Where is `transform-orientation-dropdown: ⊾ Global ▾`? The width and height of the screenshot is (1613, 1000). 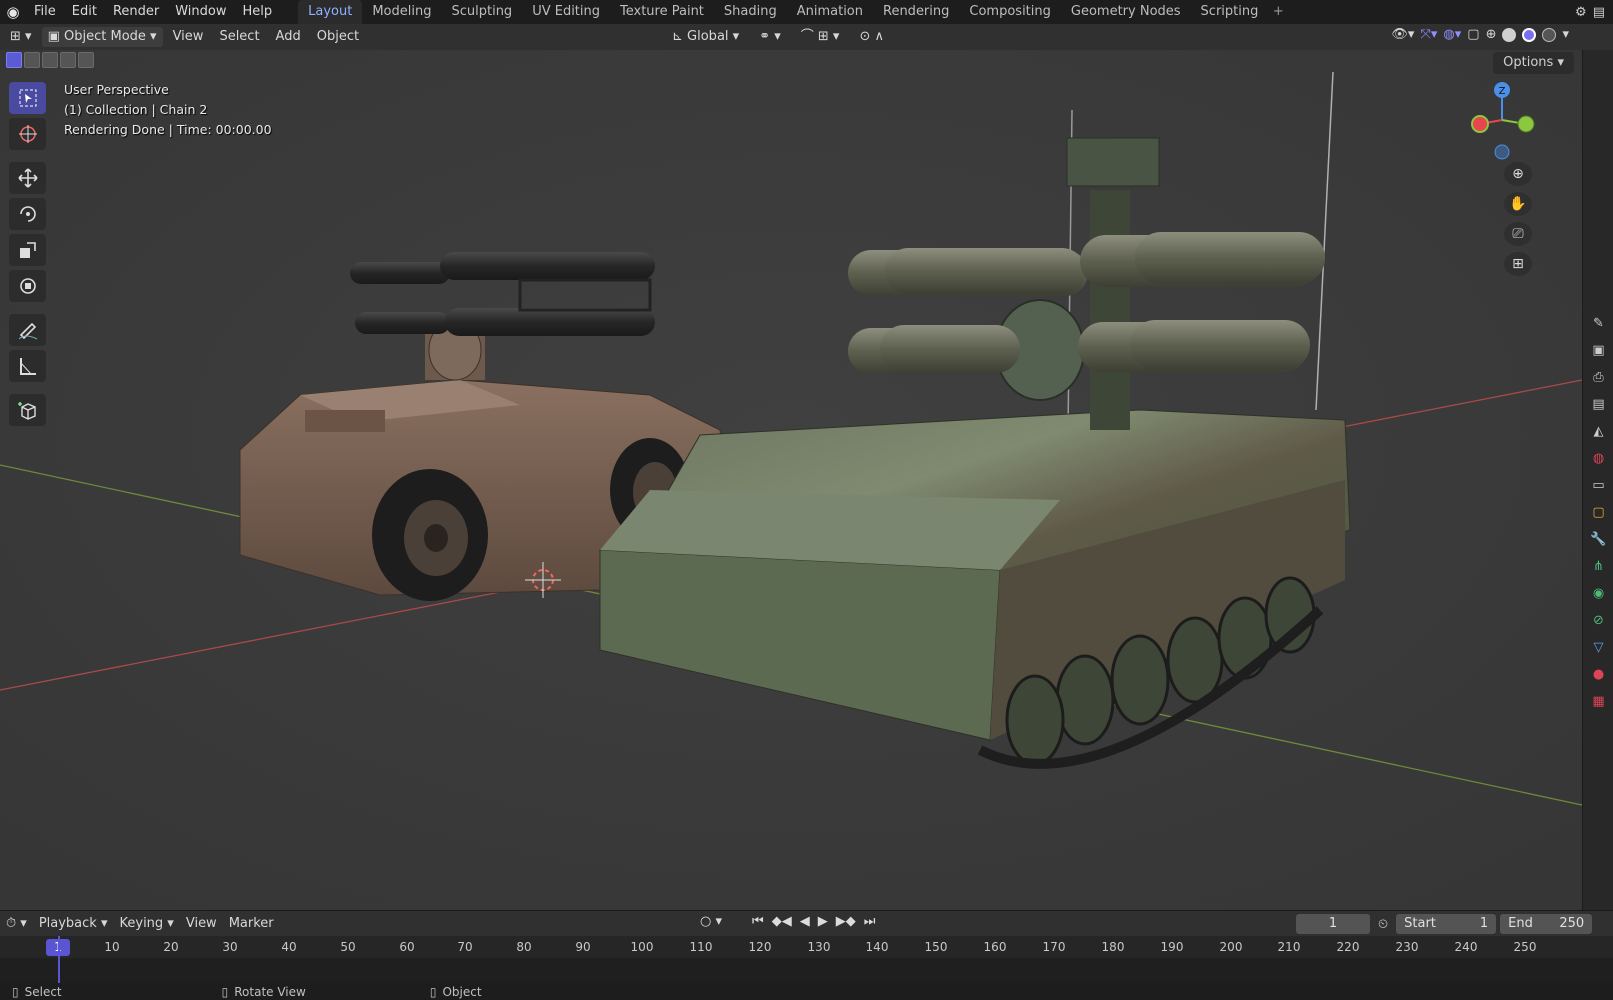 transform-orientation-dropdown: ⊾ Global ▾ is located at coordinates (705, 37).